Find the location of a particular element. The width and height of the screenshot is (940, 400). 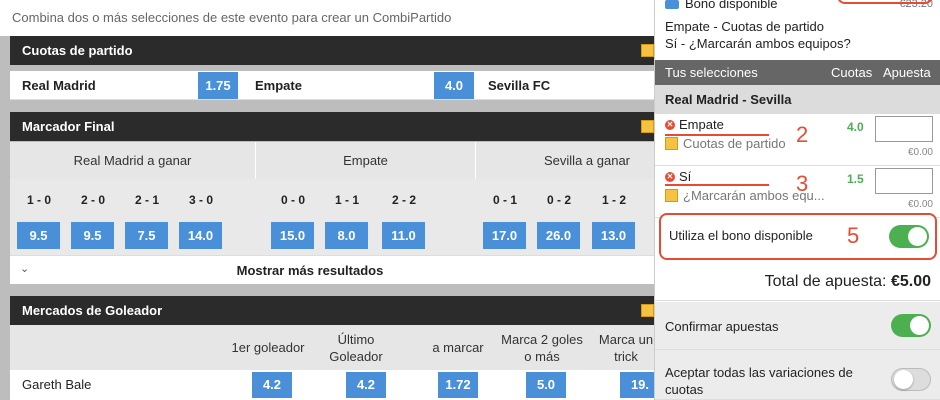

annotation-number: 5 is located at coordinates (853, 235).